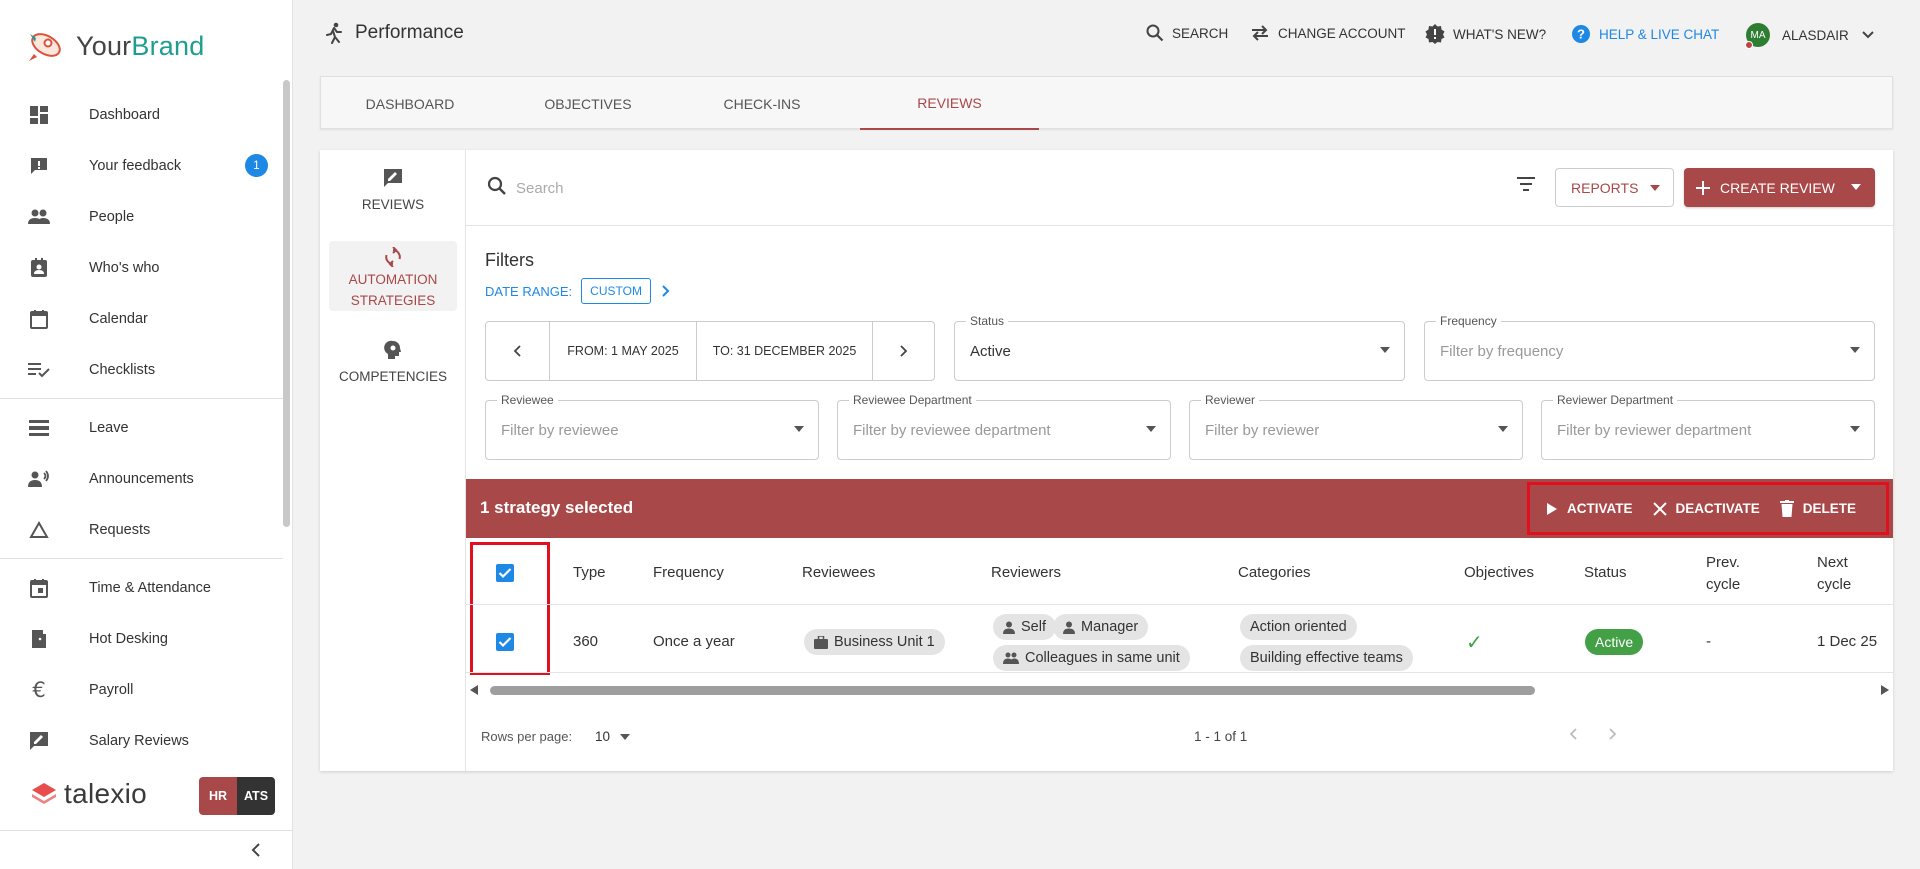  I want to click on status-select: Status Active, so click(1179, 347).